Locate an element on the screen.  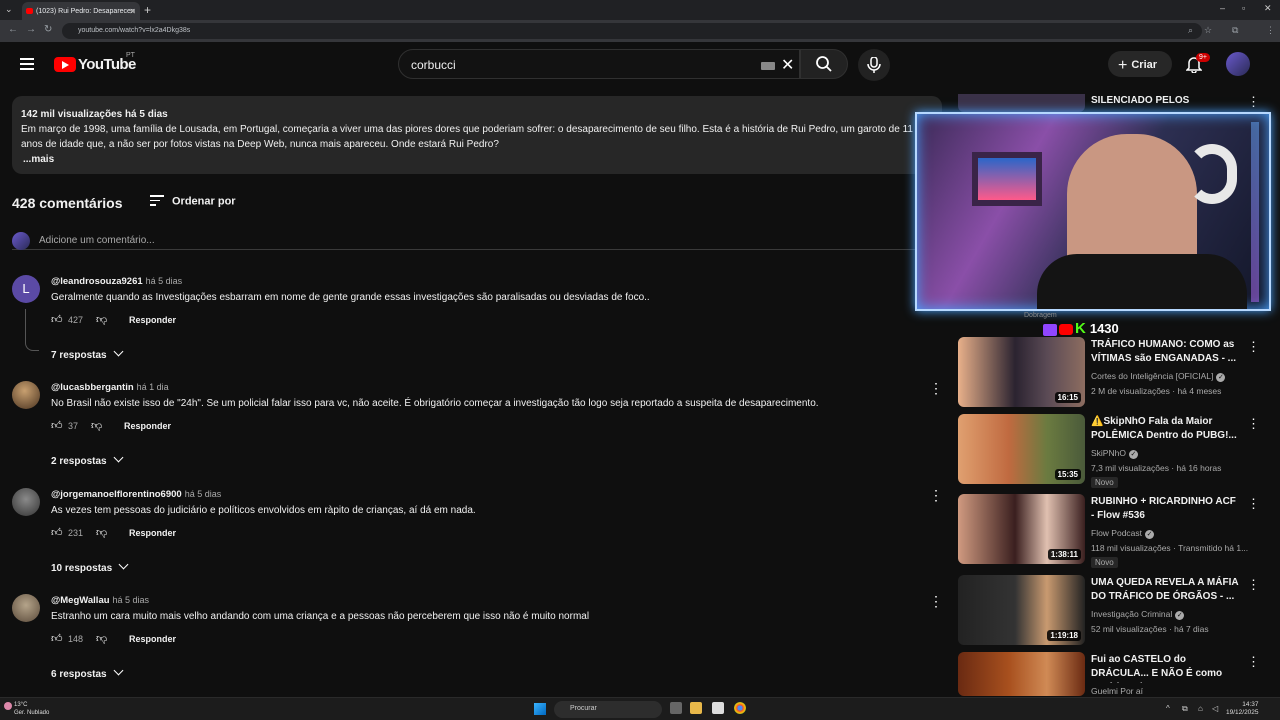
channel-name: Cortes do Inteligência [OFICIAL] is located at coordinates (1152, 376).